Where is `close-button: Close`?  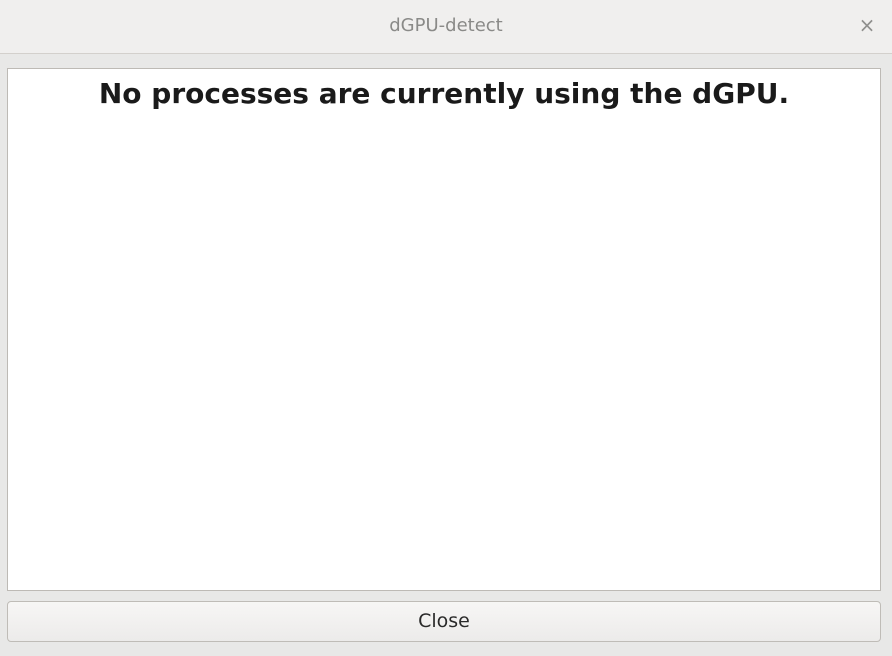
close-button: Close is located at coordinates (444, 621).